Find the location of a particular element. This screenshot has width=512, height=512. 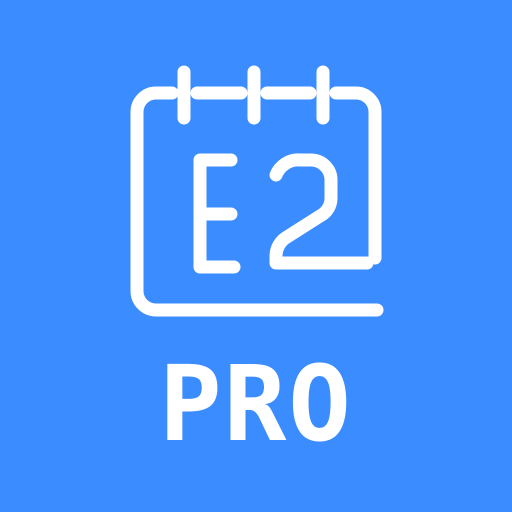

pro-label: PRO is located at coordinates (256, 404).